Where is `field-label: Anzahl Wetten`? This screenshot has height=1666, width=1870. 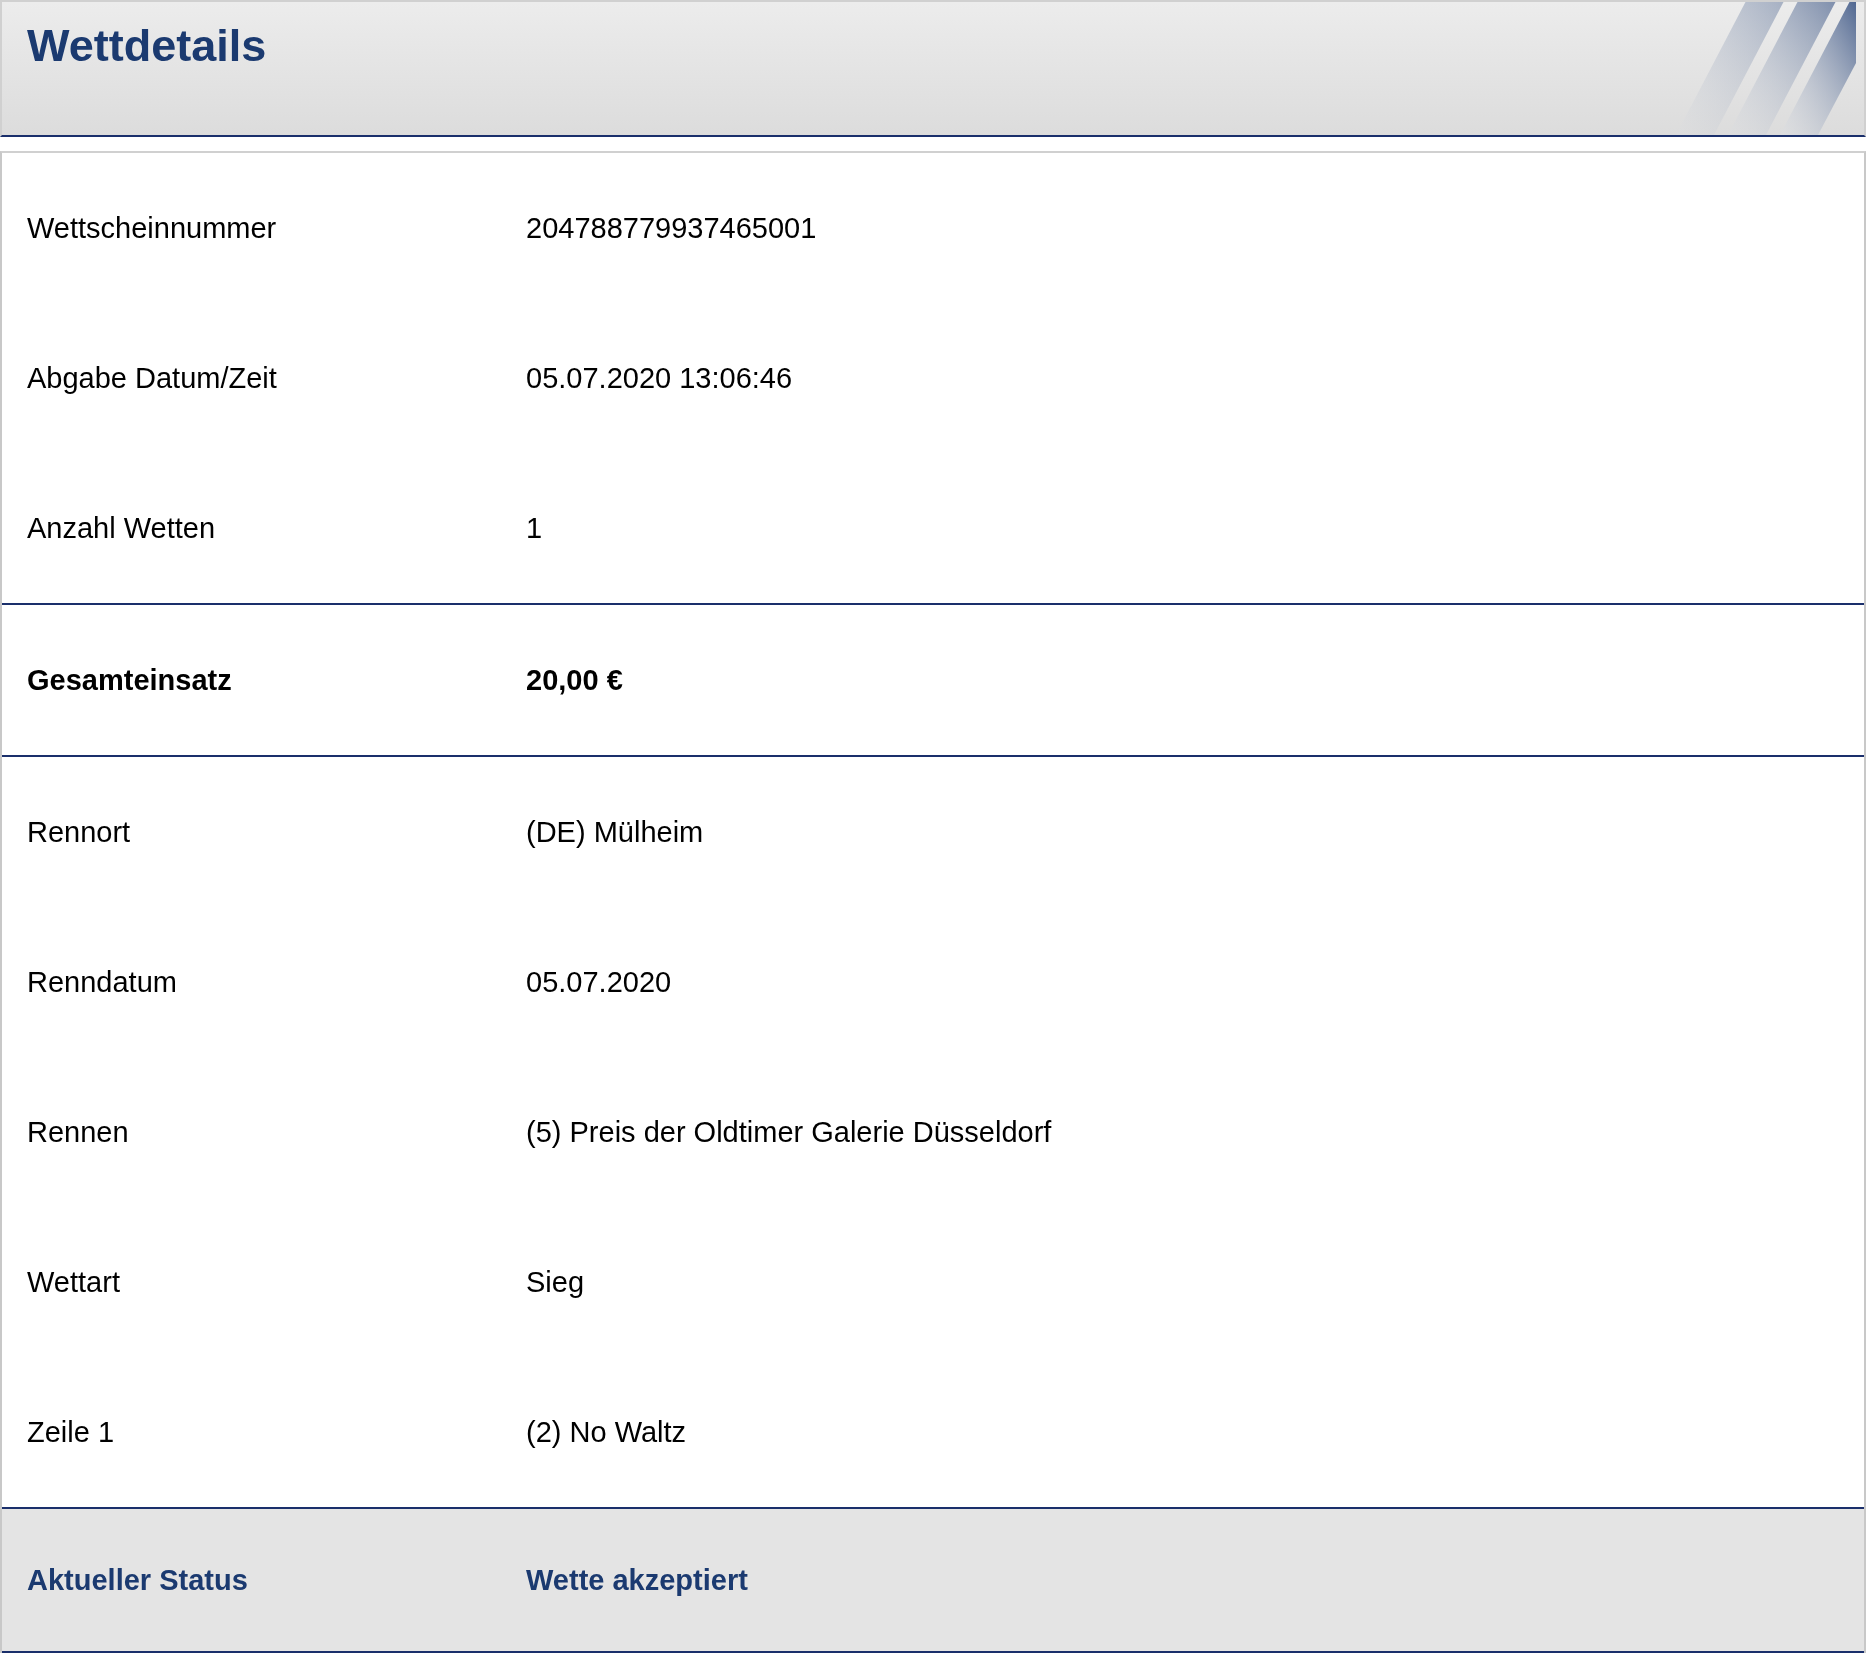
field-label: Anzahl Wetten is located at coordinates (121, 528).